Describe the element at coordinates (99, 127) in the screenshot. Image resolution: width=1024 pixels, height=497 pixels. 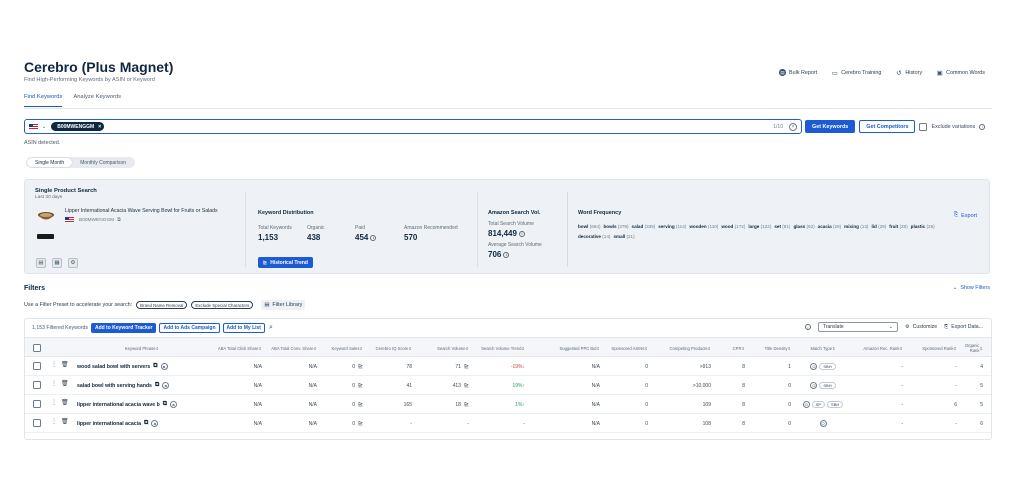
I see `close-icon: ×` at that location.